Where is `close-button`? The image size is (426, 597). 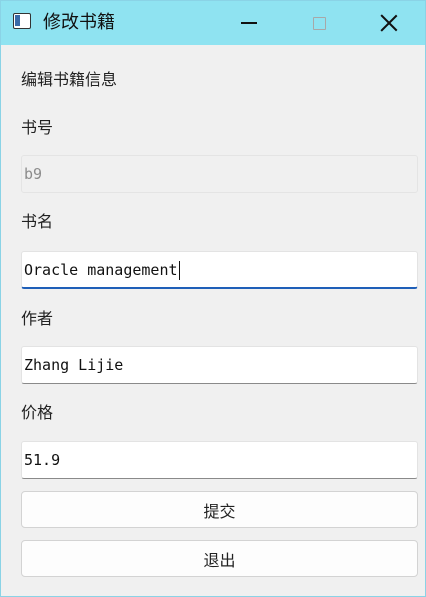 close-button is located at coordinates (389, 23).